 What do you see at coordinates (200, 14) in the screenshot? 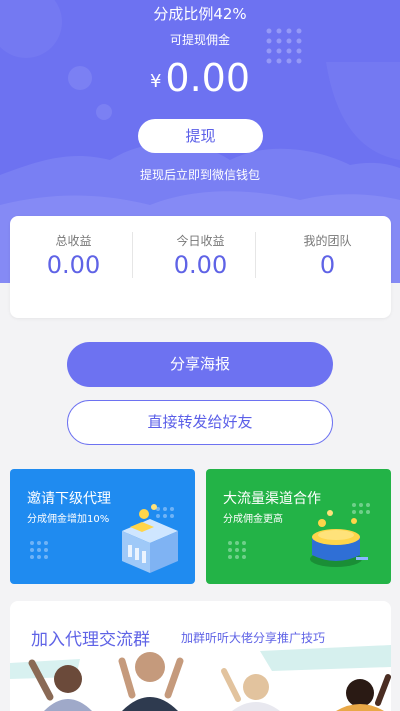
I see `commission-ratio: 分成比例42%` at bounding box center [200, 14].